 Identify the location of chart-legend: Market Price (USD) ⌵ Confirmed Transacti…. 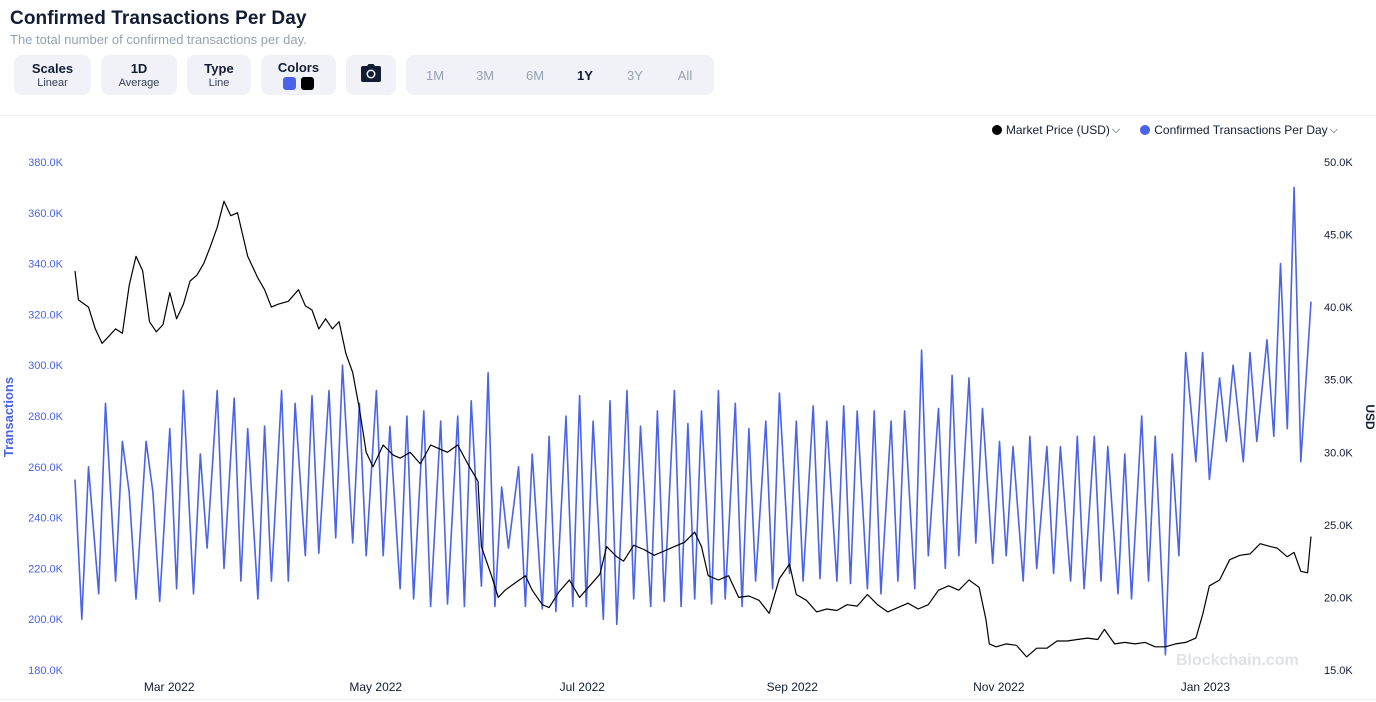
(1164, 130).